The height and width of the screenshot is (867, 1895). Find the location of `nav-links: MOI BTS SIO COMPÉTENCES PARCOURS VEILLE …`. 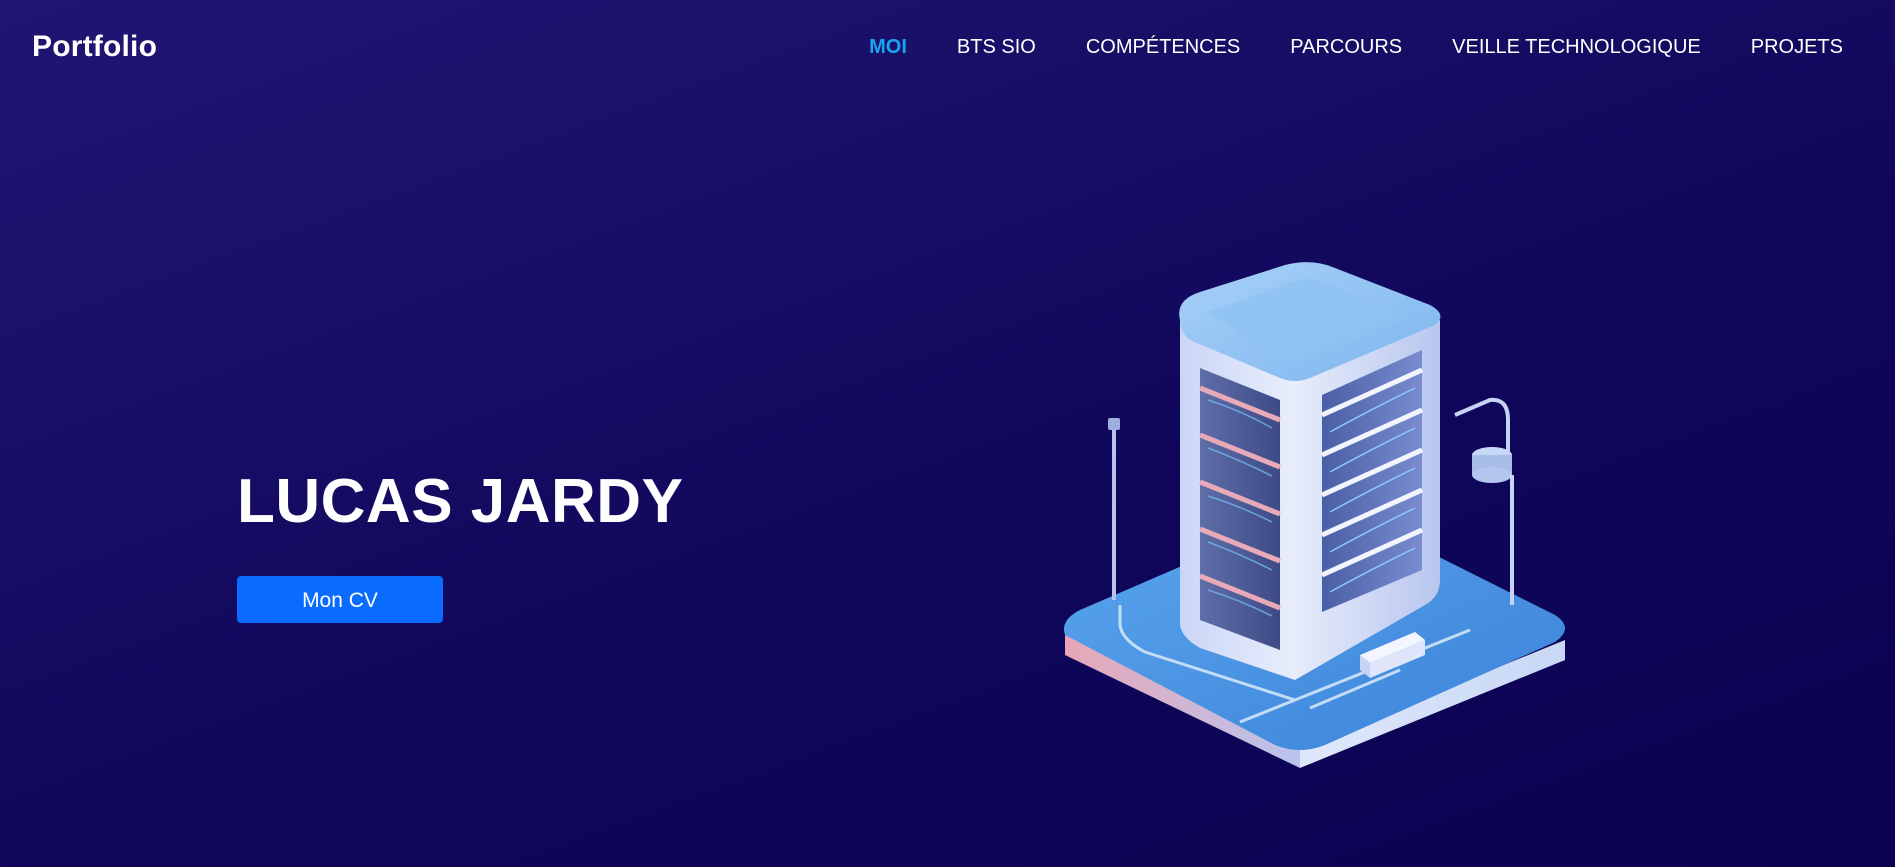

nav-links: MOI BTS SIO COMPÉTENCES PARCOURS VEILLE … is located at coordinates (1331, 47).